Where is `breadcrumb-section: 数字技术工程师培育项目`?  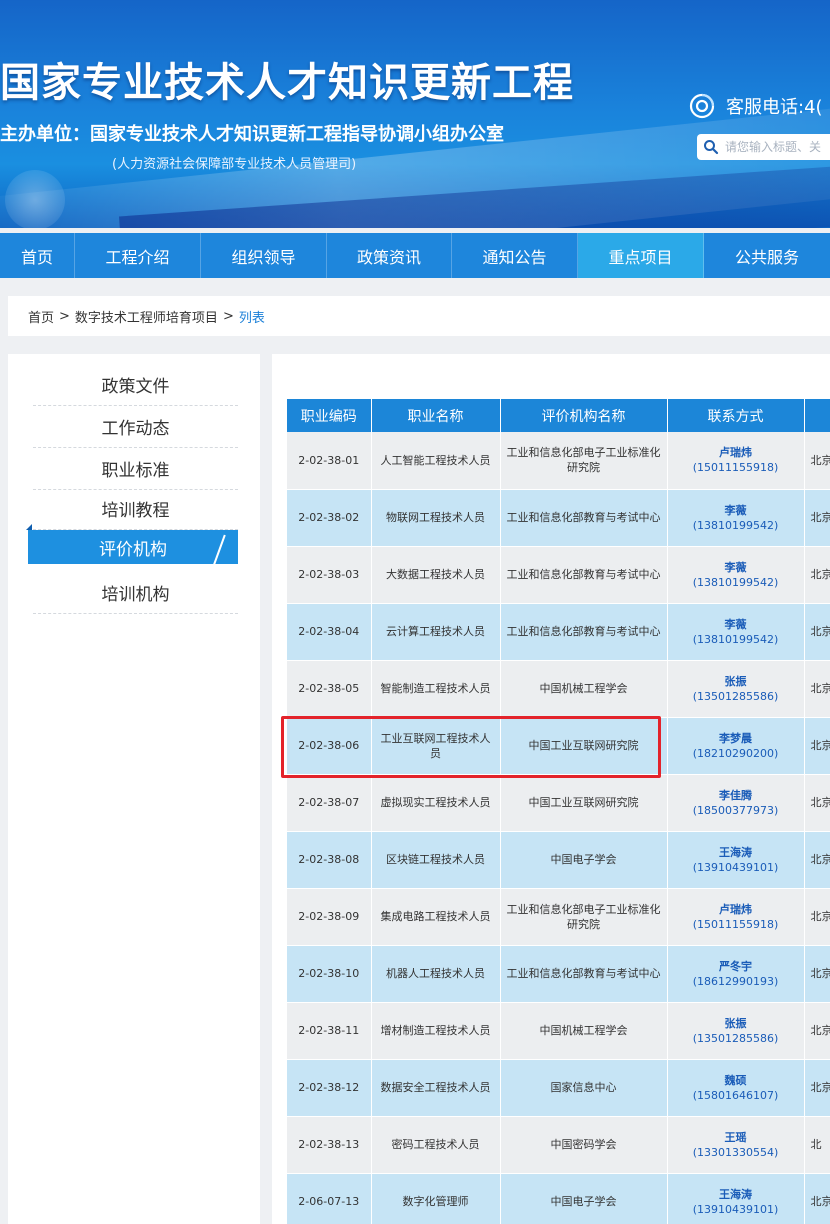
breadcrumb-section: 数字技术工程师培育项目 is located at coordinates (146, 316).